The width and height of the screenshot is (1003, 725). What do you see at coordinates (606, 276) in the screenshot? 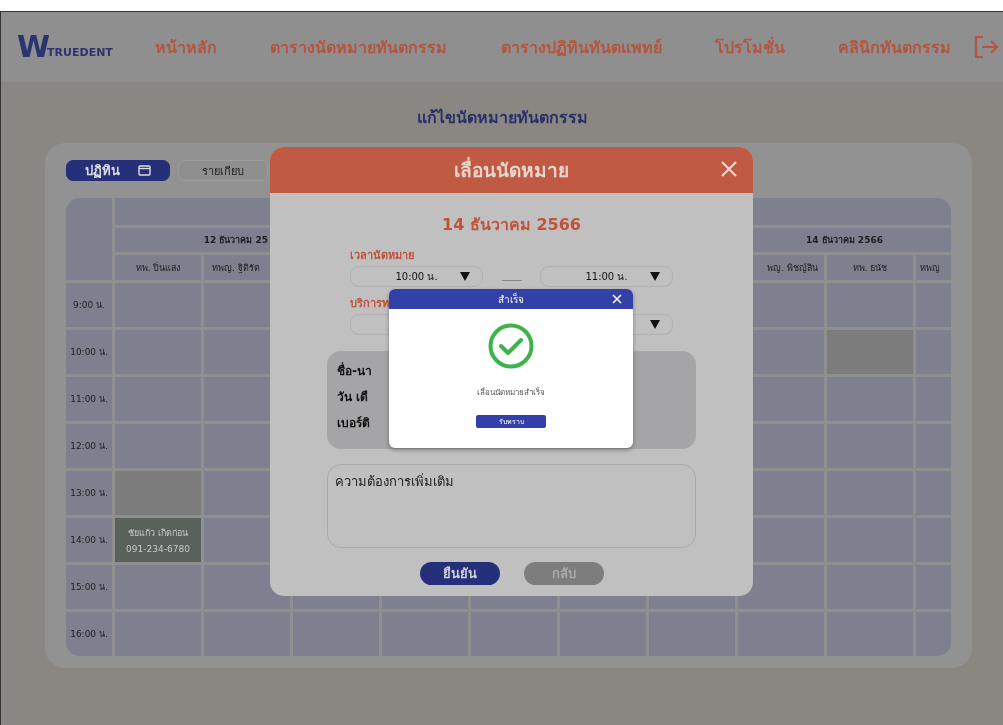
I see `time-dropdown: 11:00 น.` at bounding box center [606, 276].